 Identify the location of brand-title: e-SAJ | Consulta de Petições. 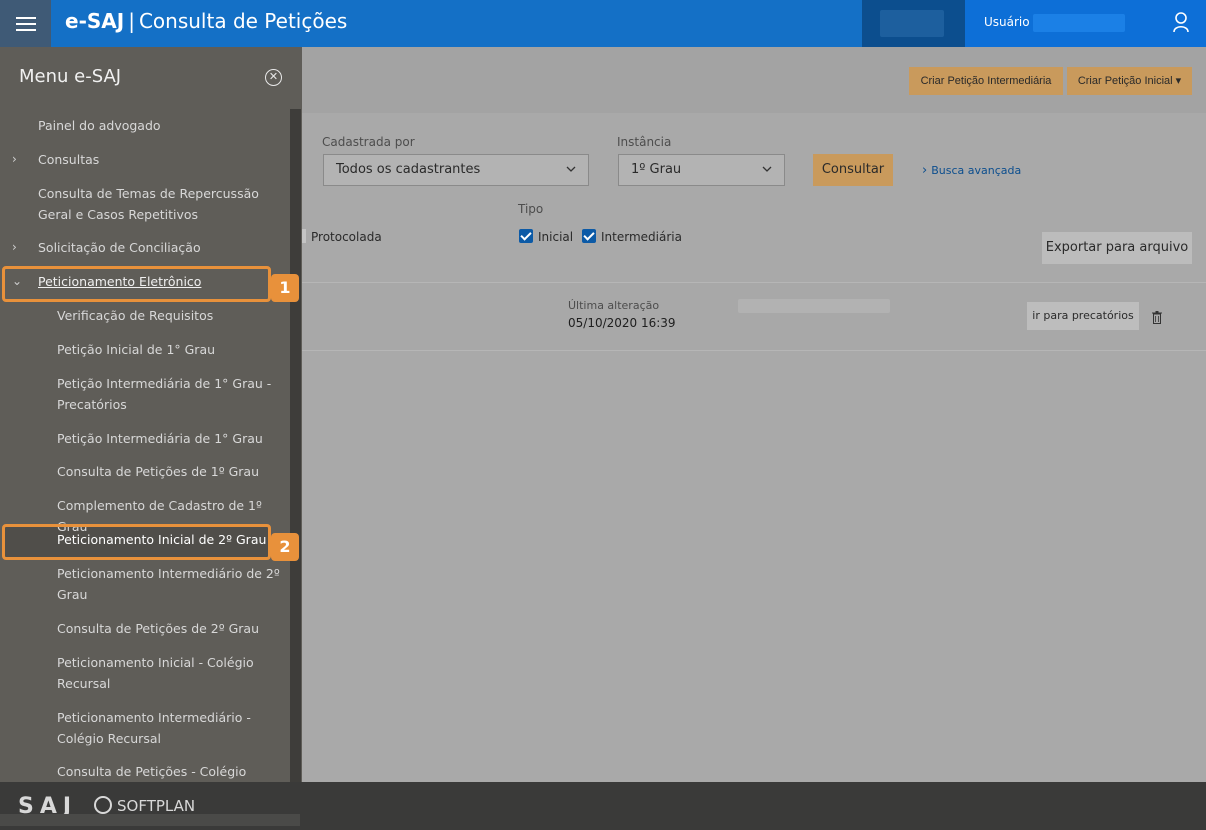
(206, 21).